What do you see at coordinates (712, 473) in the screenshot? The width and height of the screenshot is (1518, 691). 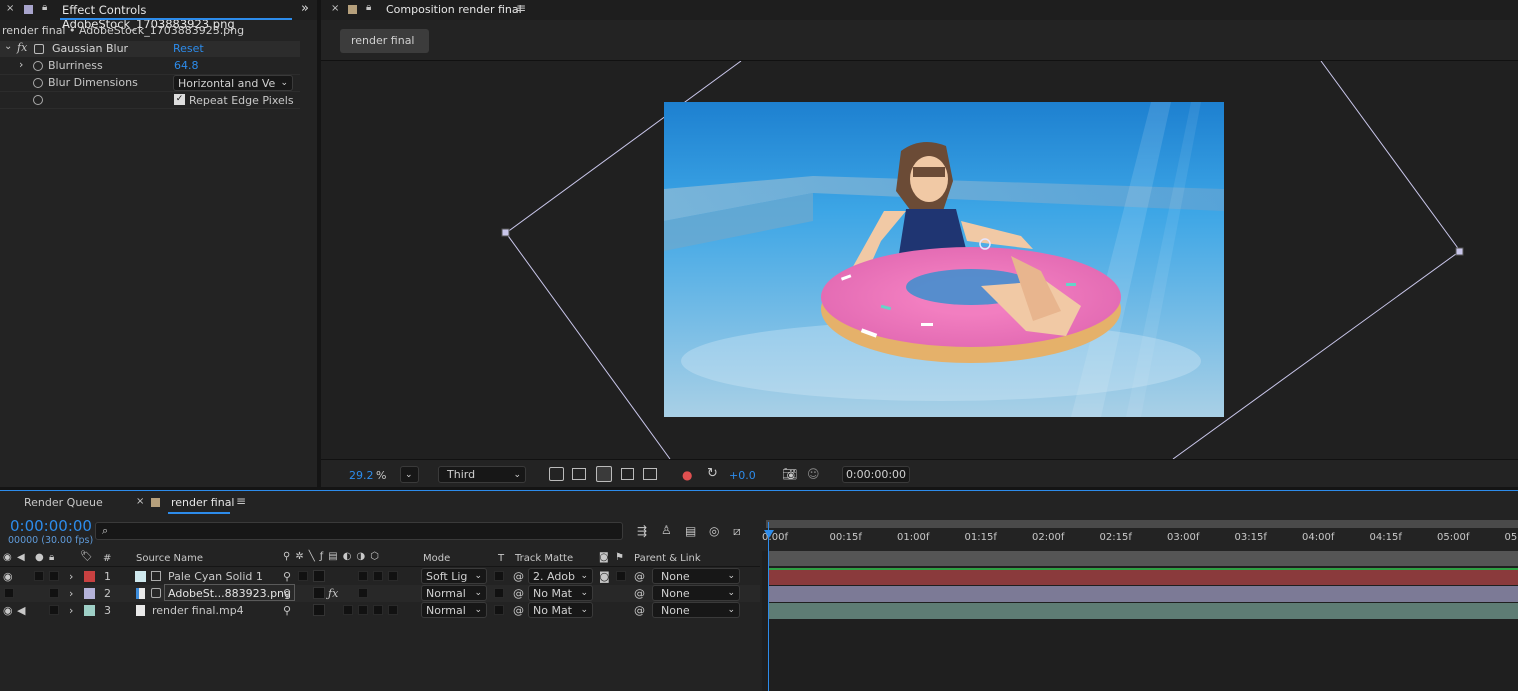 I see `color-management-icon: ↻` at bounding box center [712, 473].